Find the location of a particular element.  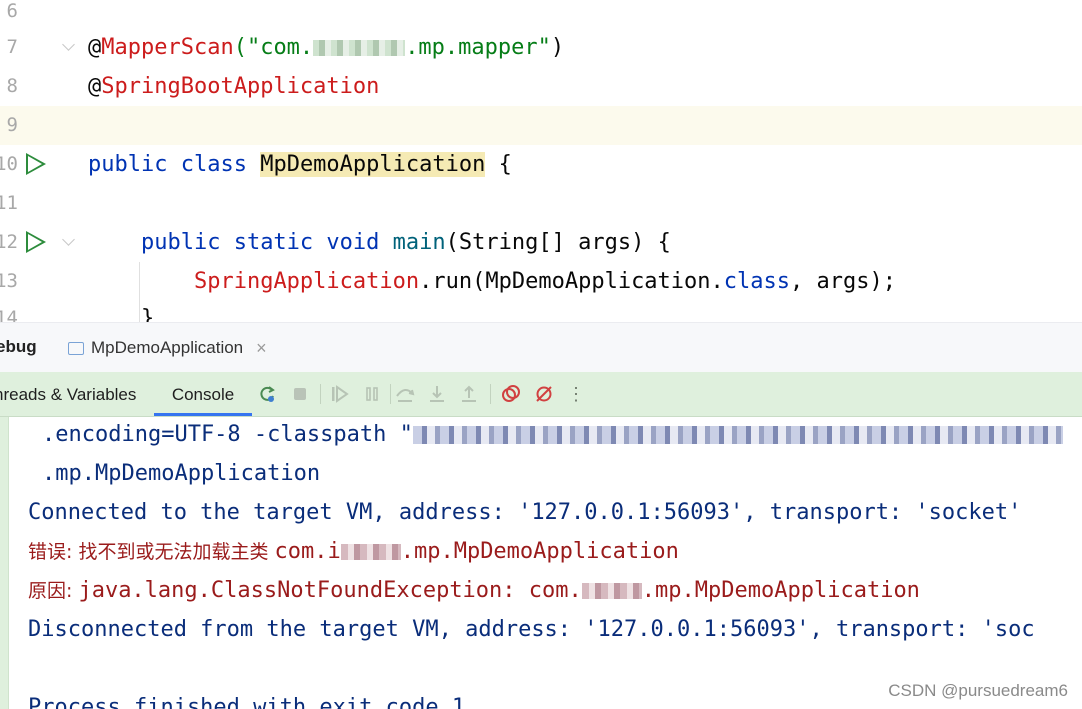

close-icon: × is located at coordinates (261, 348).